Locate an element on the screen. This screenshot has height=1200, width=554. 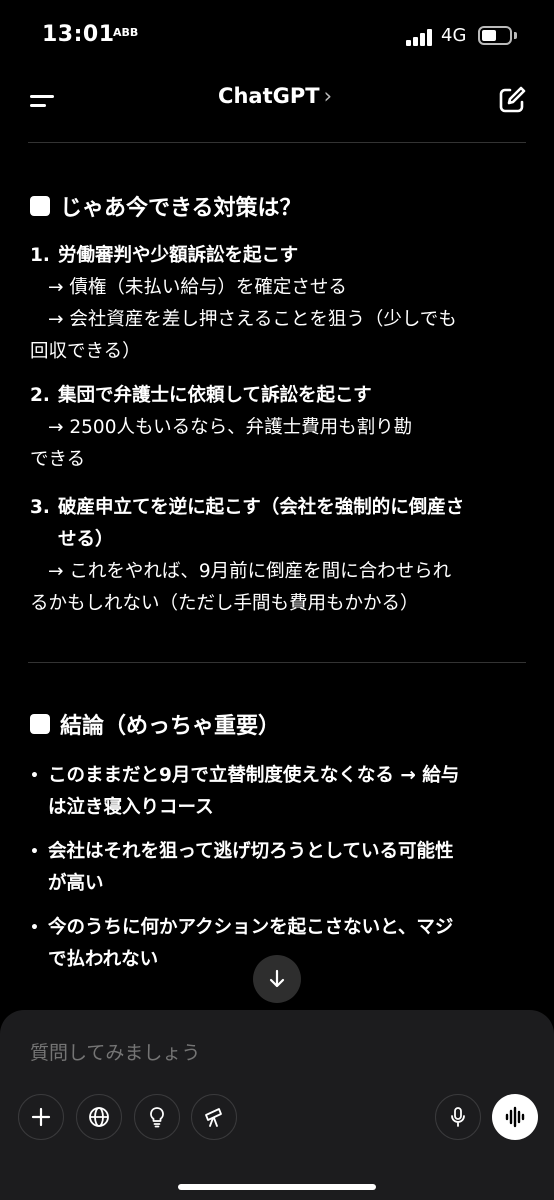
status-bar: 13:01 ABB 4G is located at coordinates (277, 35).